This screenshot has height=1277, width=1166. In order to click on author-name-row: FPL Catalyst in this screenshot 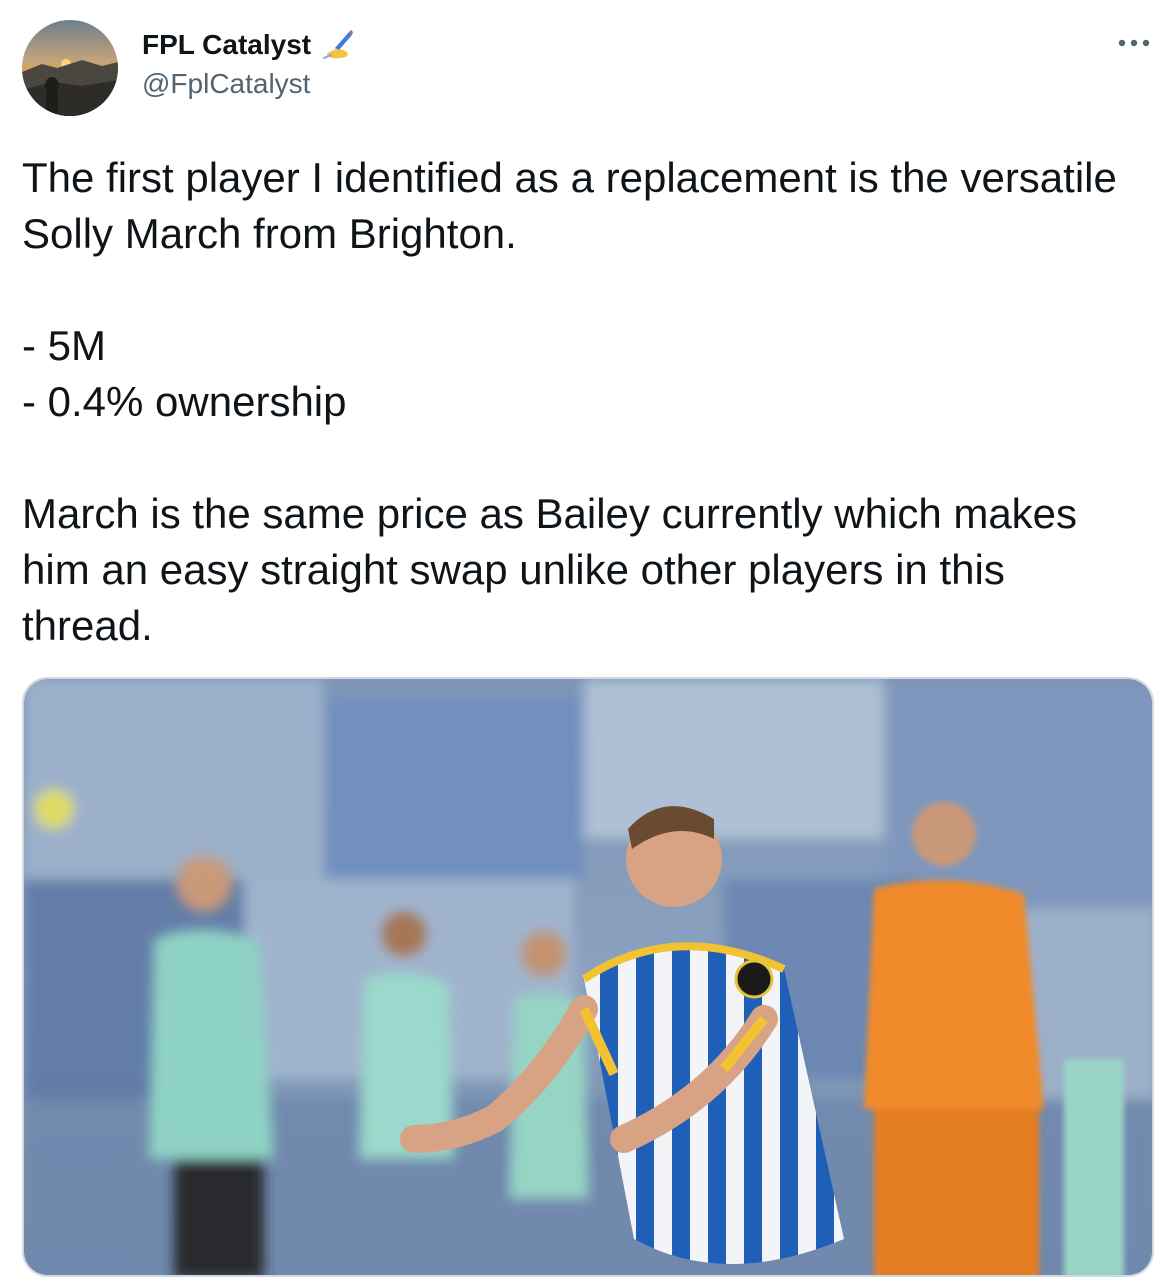, I will do `click(248, 45)`.